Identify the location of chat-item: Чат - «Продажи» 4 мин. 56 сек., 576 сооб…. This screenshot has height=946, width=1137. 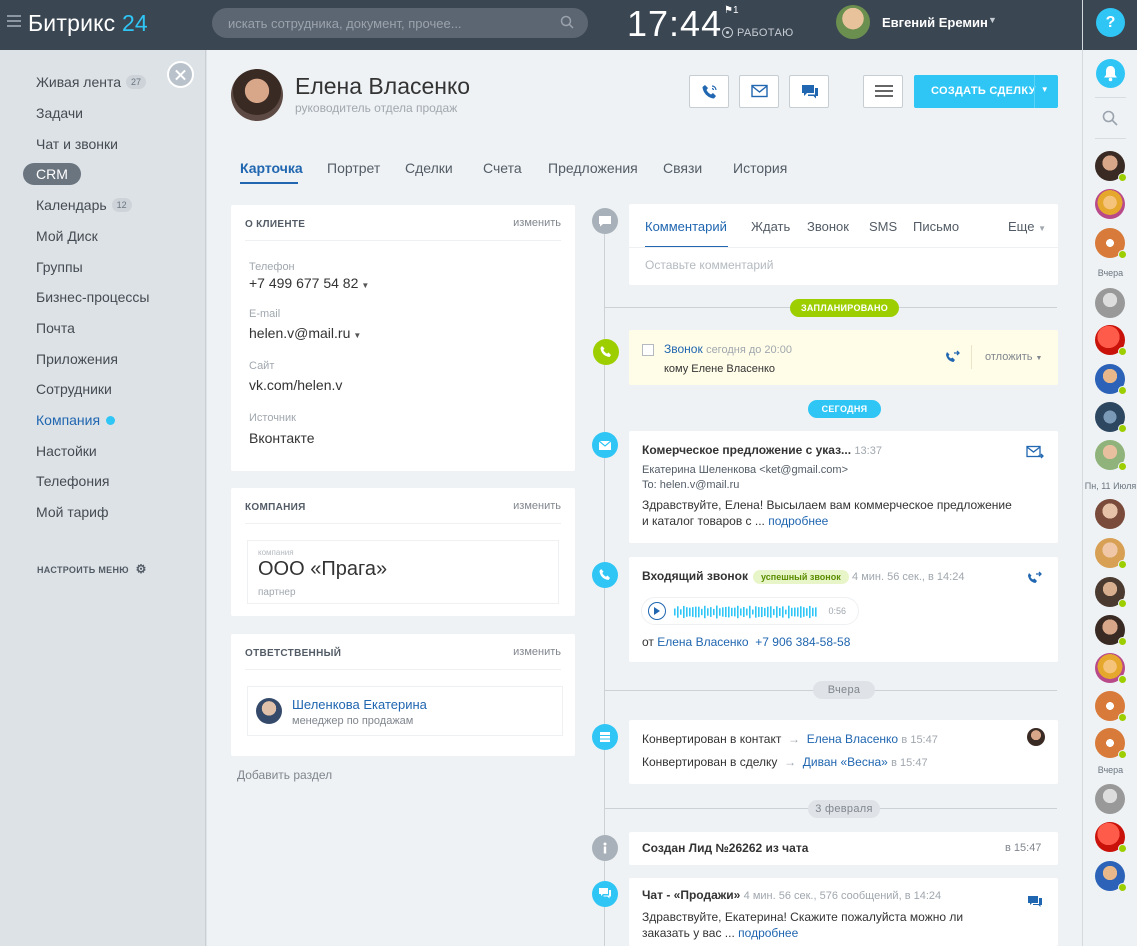
(843, 912).